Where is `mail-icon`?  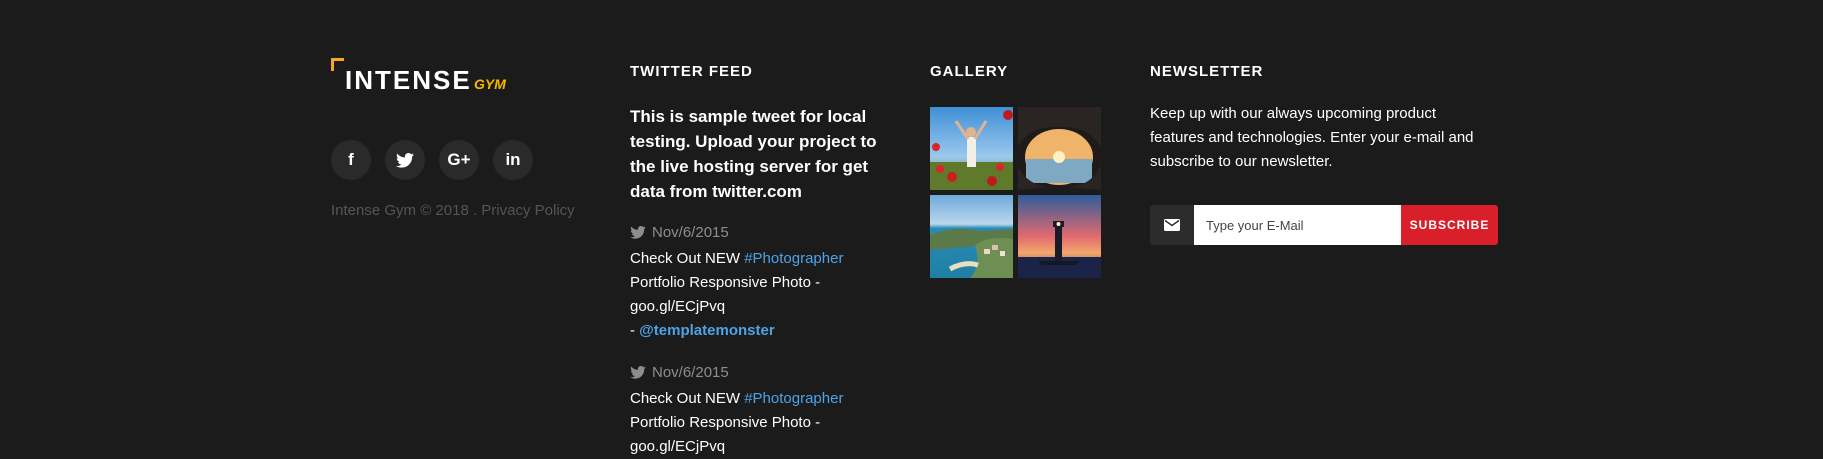
mail-icon is located at coordinates (1172, 225).